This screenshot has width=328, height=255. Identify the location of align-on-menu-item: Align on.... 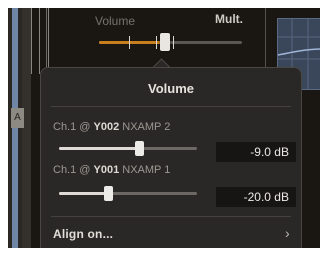
(83, 234).